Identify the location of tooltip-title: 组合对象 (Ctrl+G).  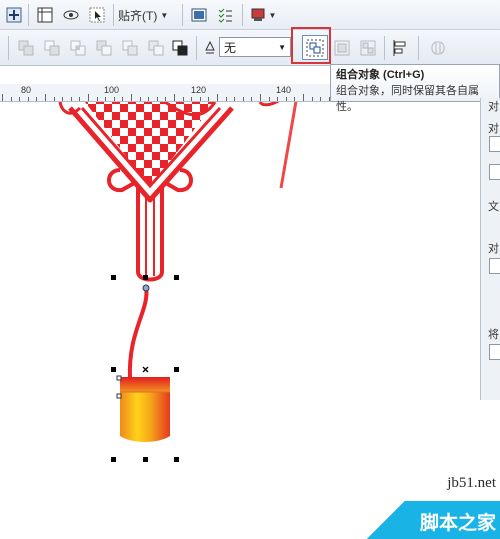
(380, 75).